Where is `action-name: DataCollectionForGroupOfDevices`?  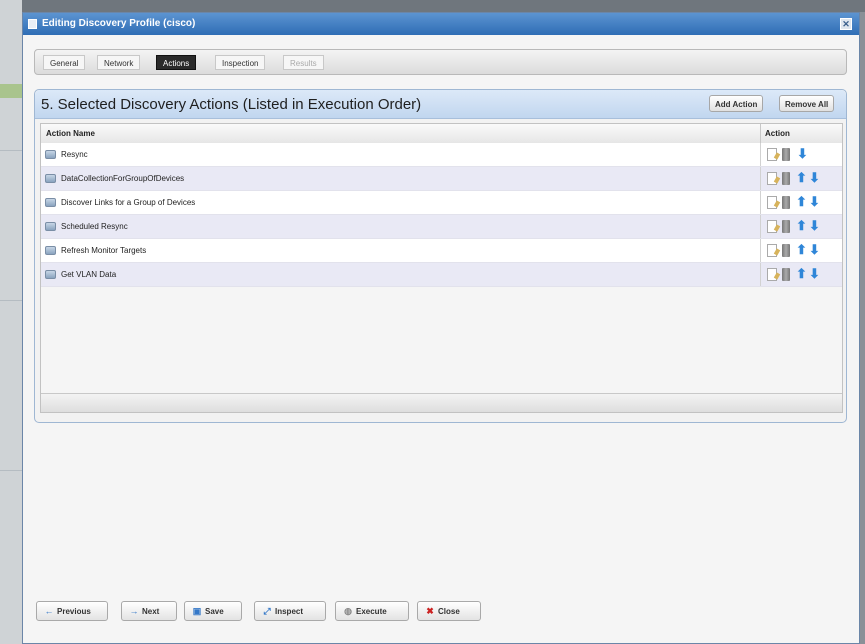
action-name: DataCollectionForGroupOfDevices is located at coordinates (123, 178).